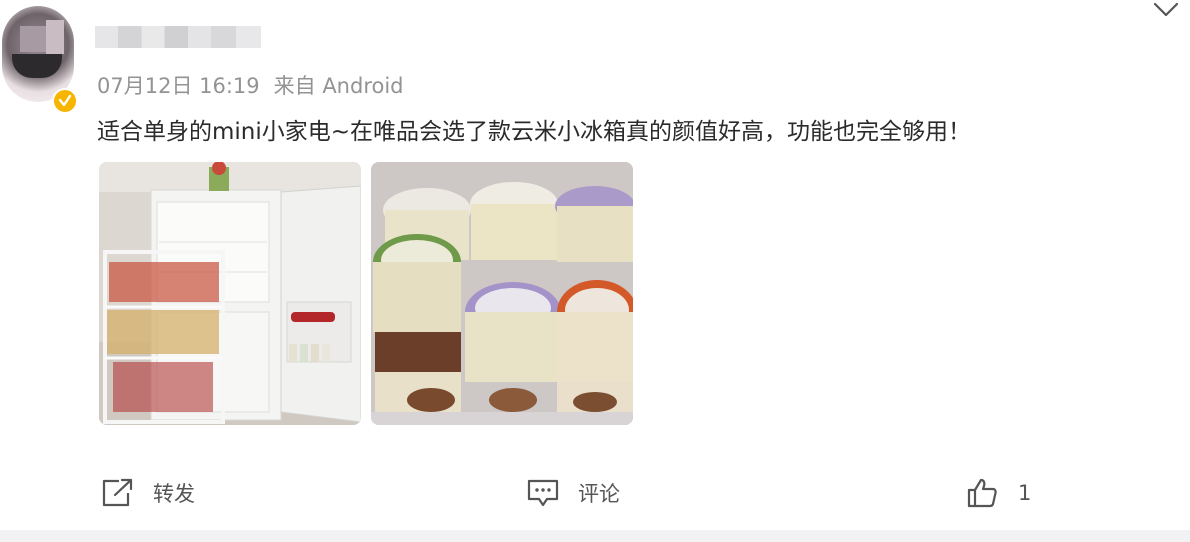 This screenshot has width=1190, height=542. I want to click on avatar, so click(40, 60).